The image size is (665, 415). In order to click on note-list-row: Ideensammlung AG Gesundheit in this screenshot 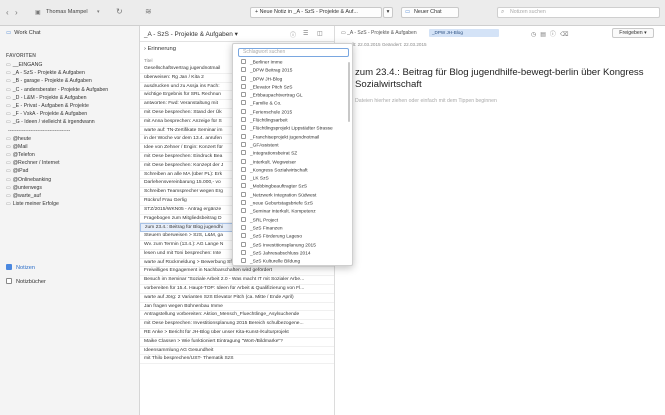, I will do `click(237, 351)`.